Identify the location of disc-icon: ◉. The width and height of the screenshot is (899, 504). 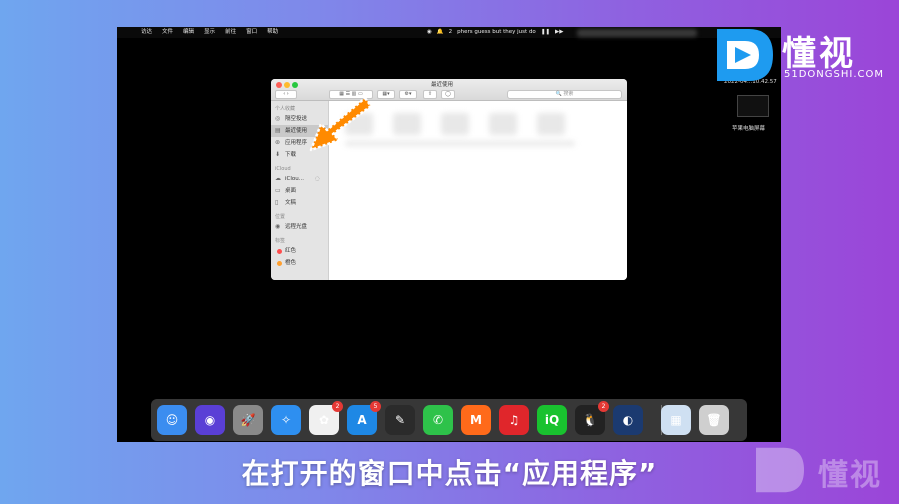
(278, 226).